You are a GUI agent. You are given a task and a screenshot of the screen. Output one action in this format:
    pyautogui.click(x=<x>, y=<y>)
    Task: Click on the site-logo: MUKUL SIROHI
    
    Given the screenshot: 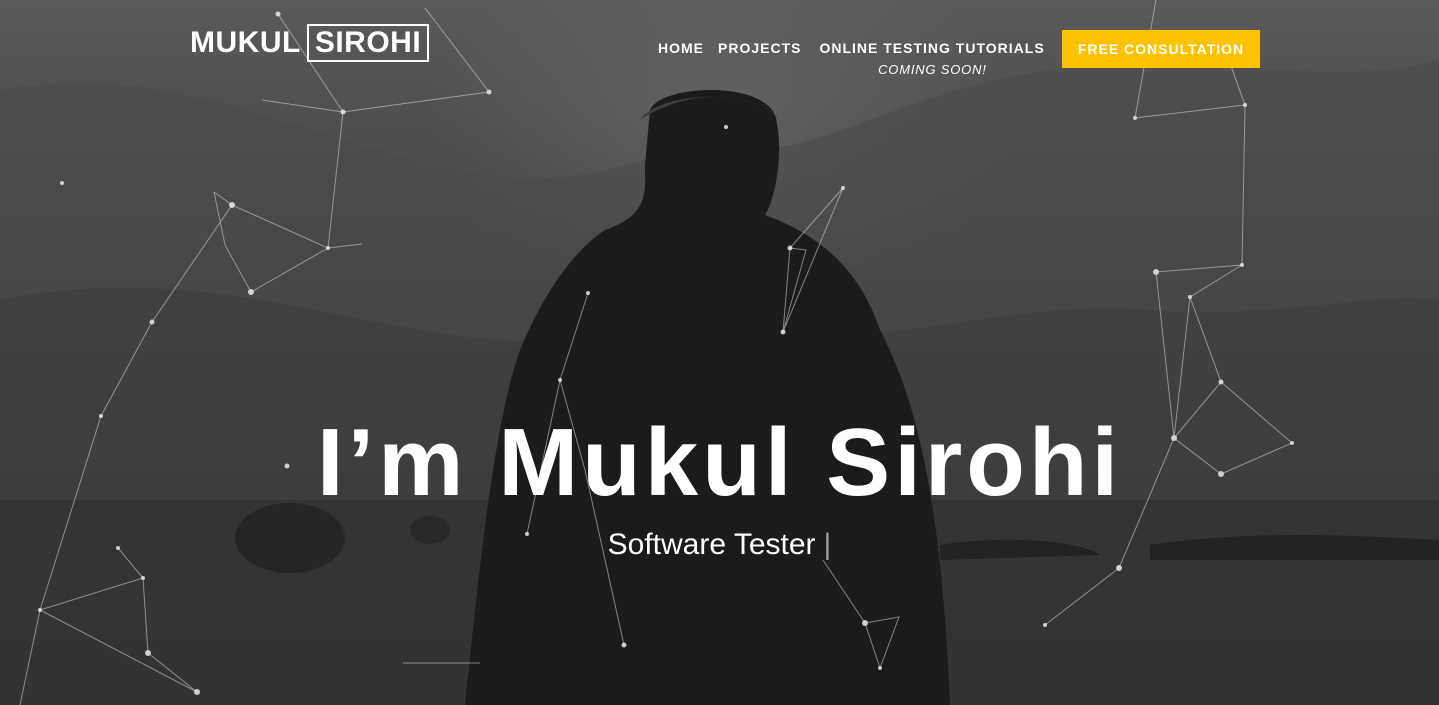 What is the action you would take?
    pyautogui.click(x=310, y=43)
    